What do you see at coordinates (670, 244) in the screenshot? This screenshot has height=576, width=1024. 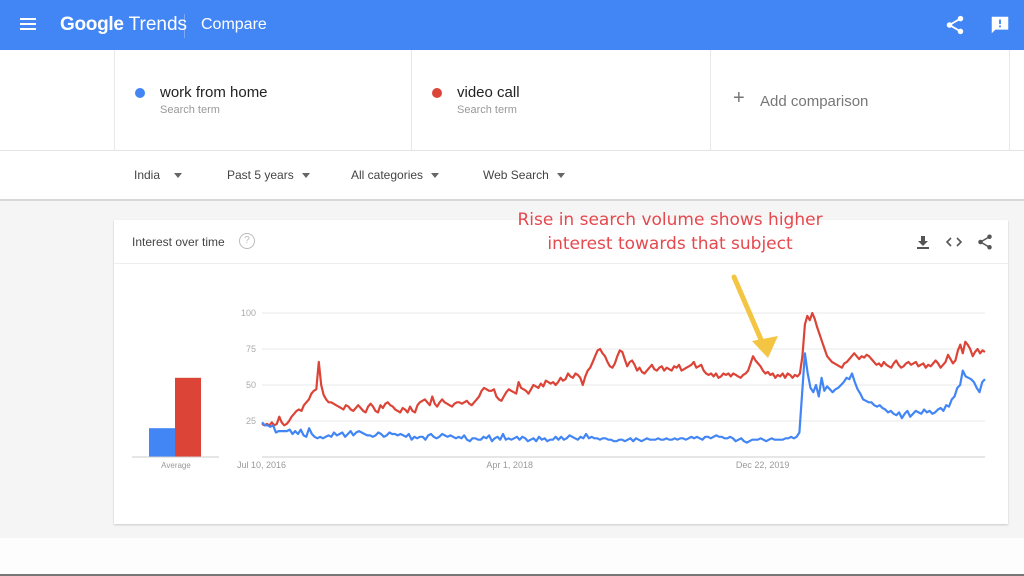 I see `annotation-line-2: interest towards that subject` at bounding box center [670, 244].